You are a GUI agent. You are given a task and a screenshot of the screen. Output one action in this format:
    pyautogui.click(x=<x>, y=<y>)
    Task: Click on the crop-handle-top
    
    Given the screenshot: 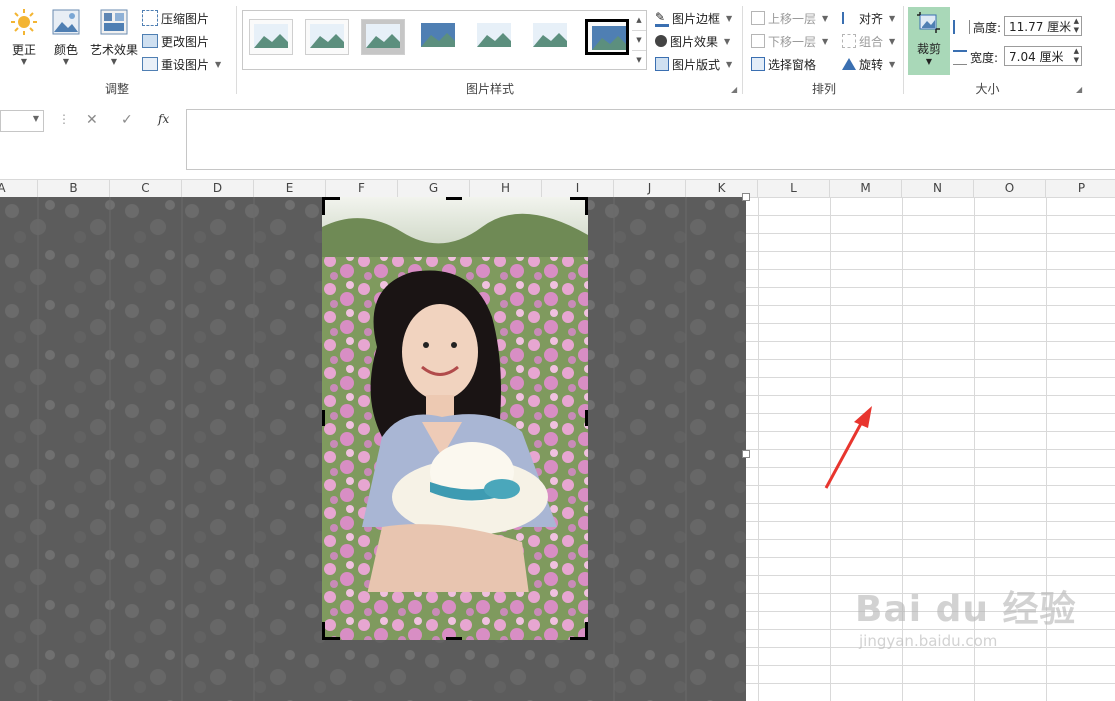 What is the action you would take?
    pyautogui.click(x=454, y=198)
    